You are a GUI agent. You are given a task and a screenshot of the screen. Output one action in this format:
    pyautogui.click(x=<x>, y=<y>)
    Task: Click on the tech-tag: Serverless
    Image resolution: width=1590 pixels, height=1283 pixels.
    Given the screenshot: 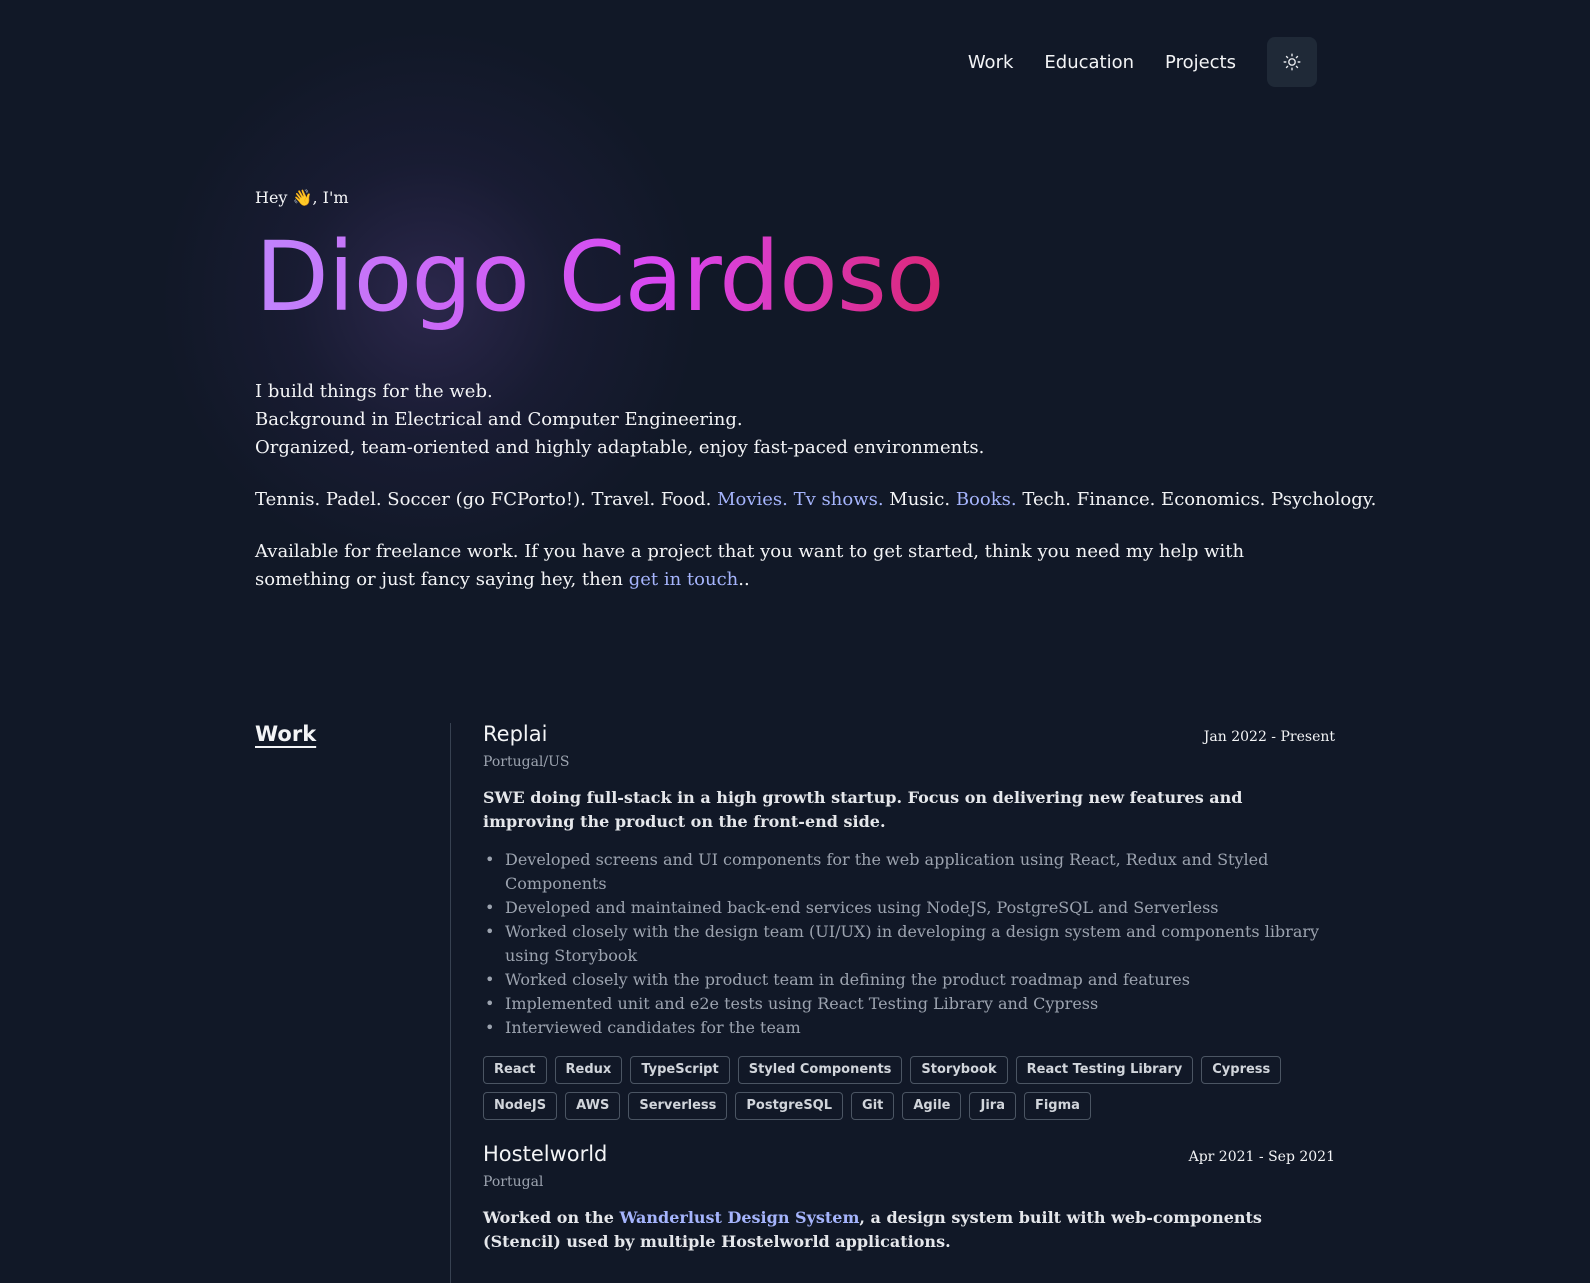 What is the action you would take?
    pyautogui.click(x=678, y=1106)
    